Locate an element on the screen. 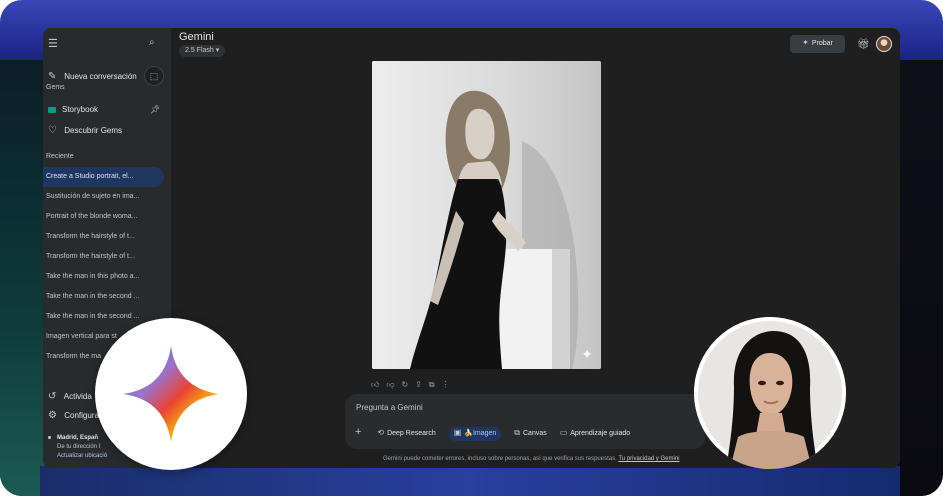 This screenshot has width=943, height=496. app-title: Gemini is located at coordinates (196, 37).